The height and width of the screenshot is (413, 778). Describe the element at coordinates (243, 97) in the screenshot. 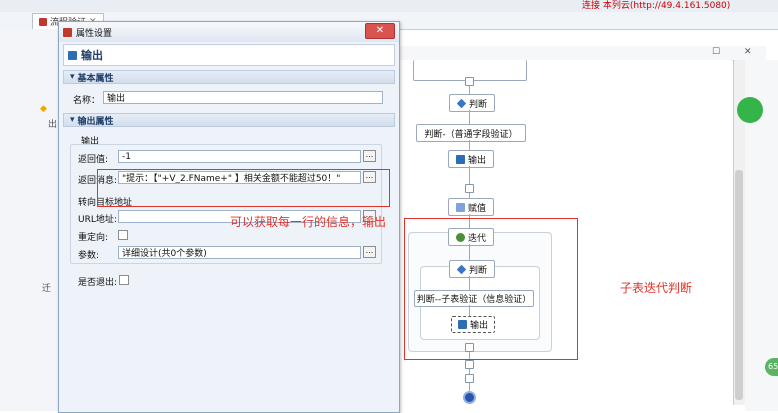

I see `name-input: 输出` at that location.